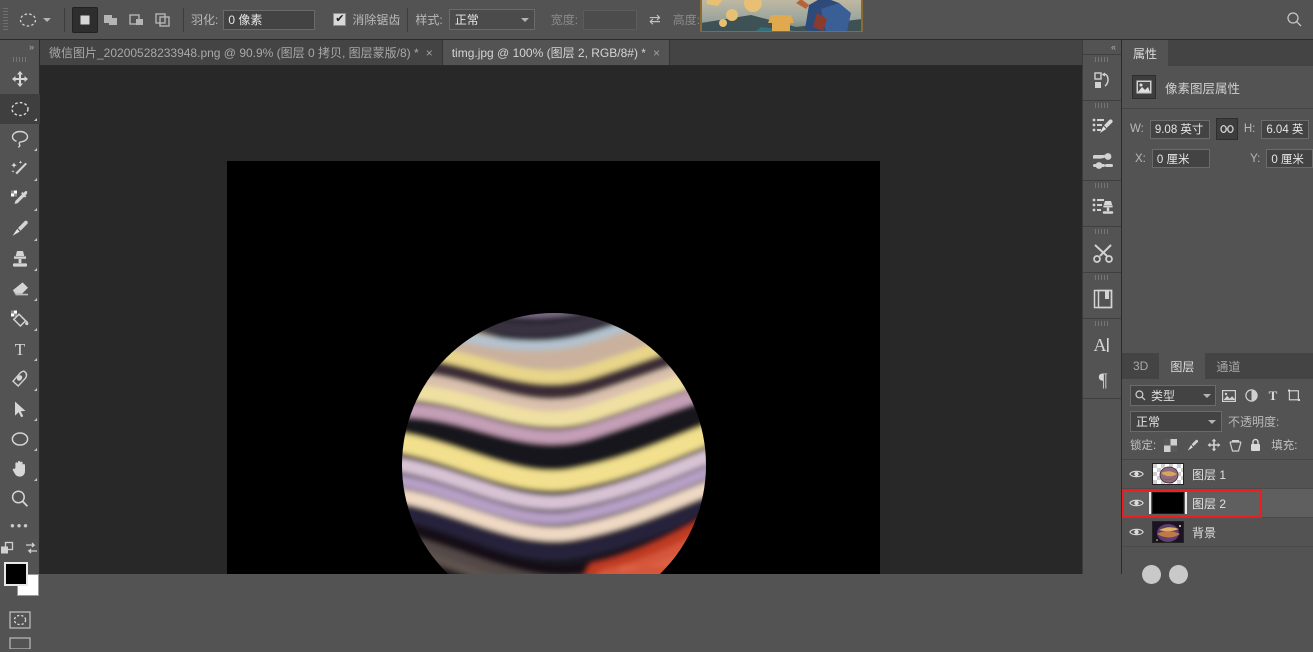 Image resolution: width=1313 pixels, height=652 pixels. I want to click on subtract-from-selection-button, so click(137, 20).